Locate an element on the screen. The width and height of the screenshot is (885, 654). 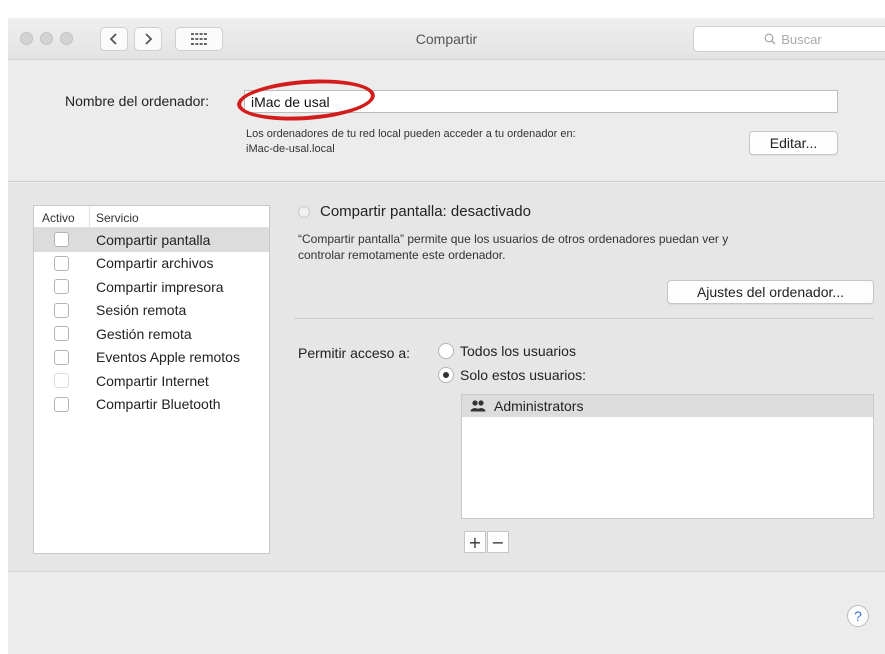
search-field: Buscar is located at coordinates (789, 39).